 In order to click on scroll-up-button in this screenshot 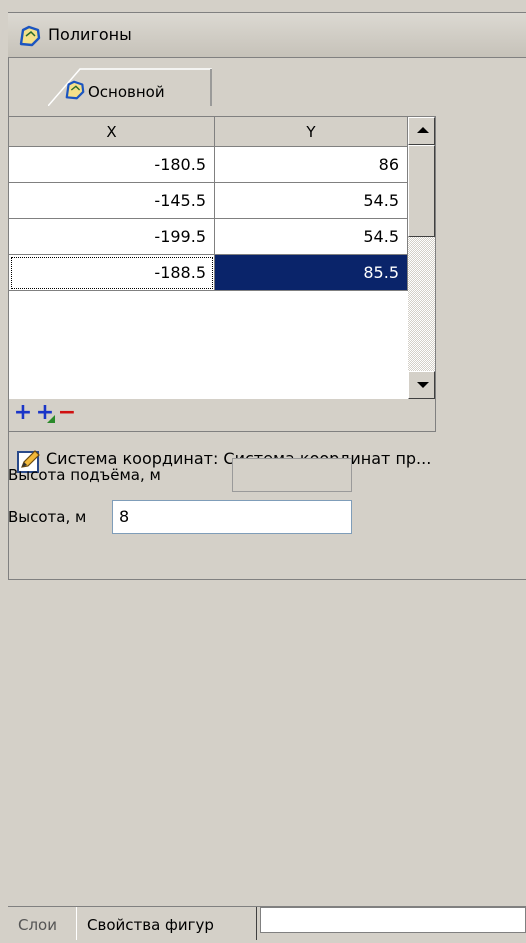, I will do `click(421, 131)`.